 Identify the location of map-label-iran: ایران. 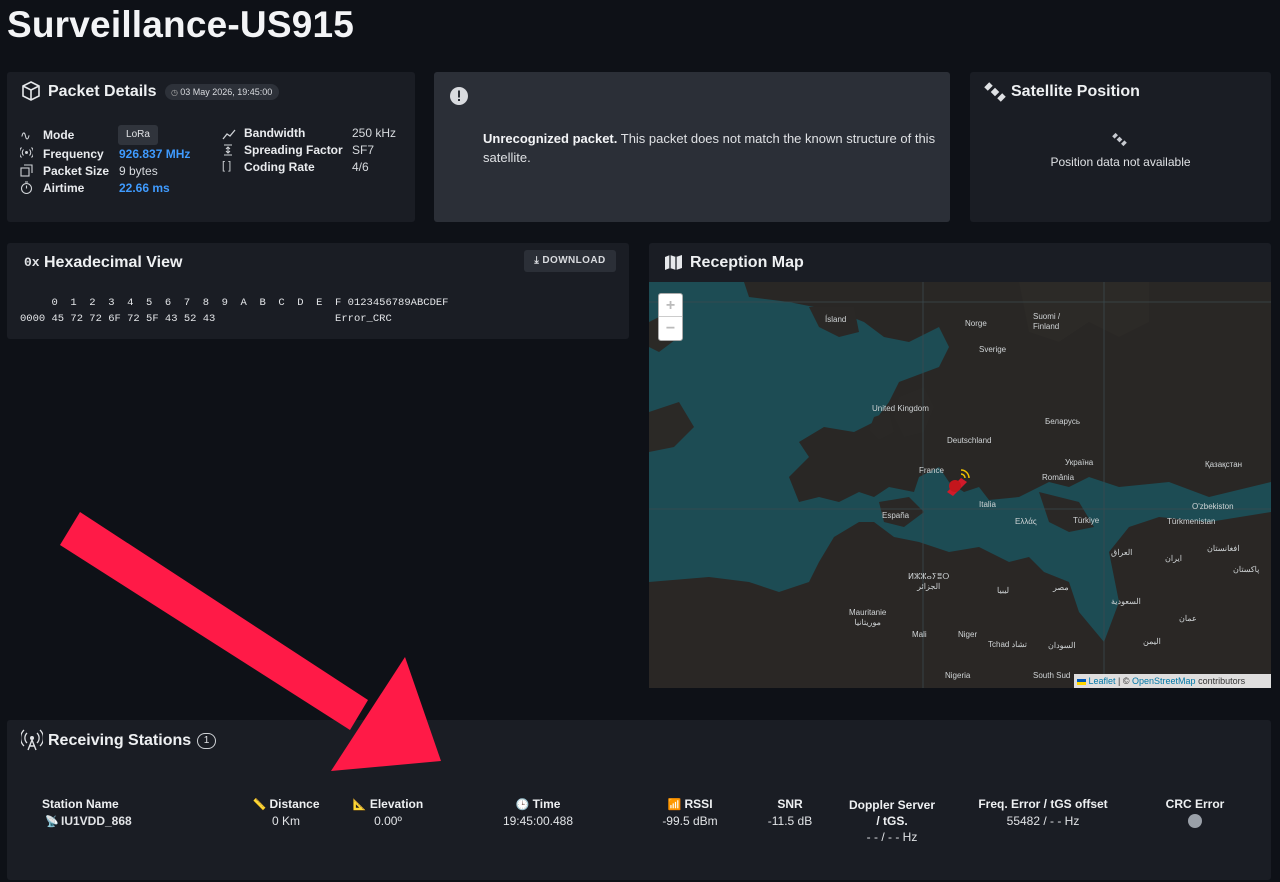
(1173, 558).